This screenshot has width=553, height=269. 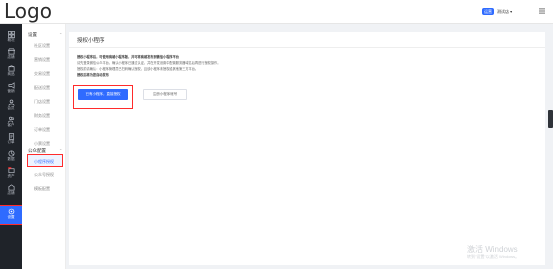 I want to click on left-rail: 概况 店铺 商品 营销 会员 客户 订单 数据 资产 店铺 设置, so click(x=11, y=146).